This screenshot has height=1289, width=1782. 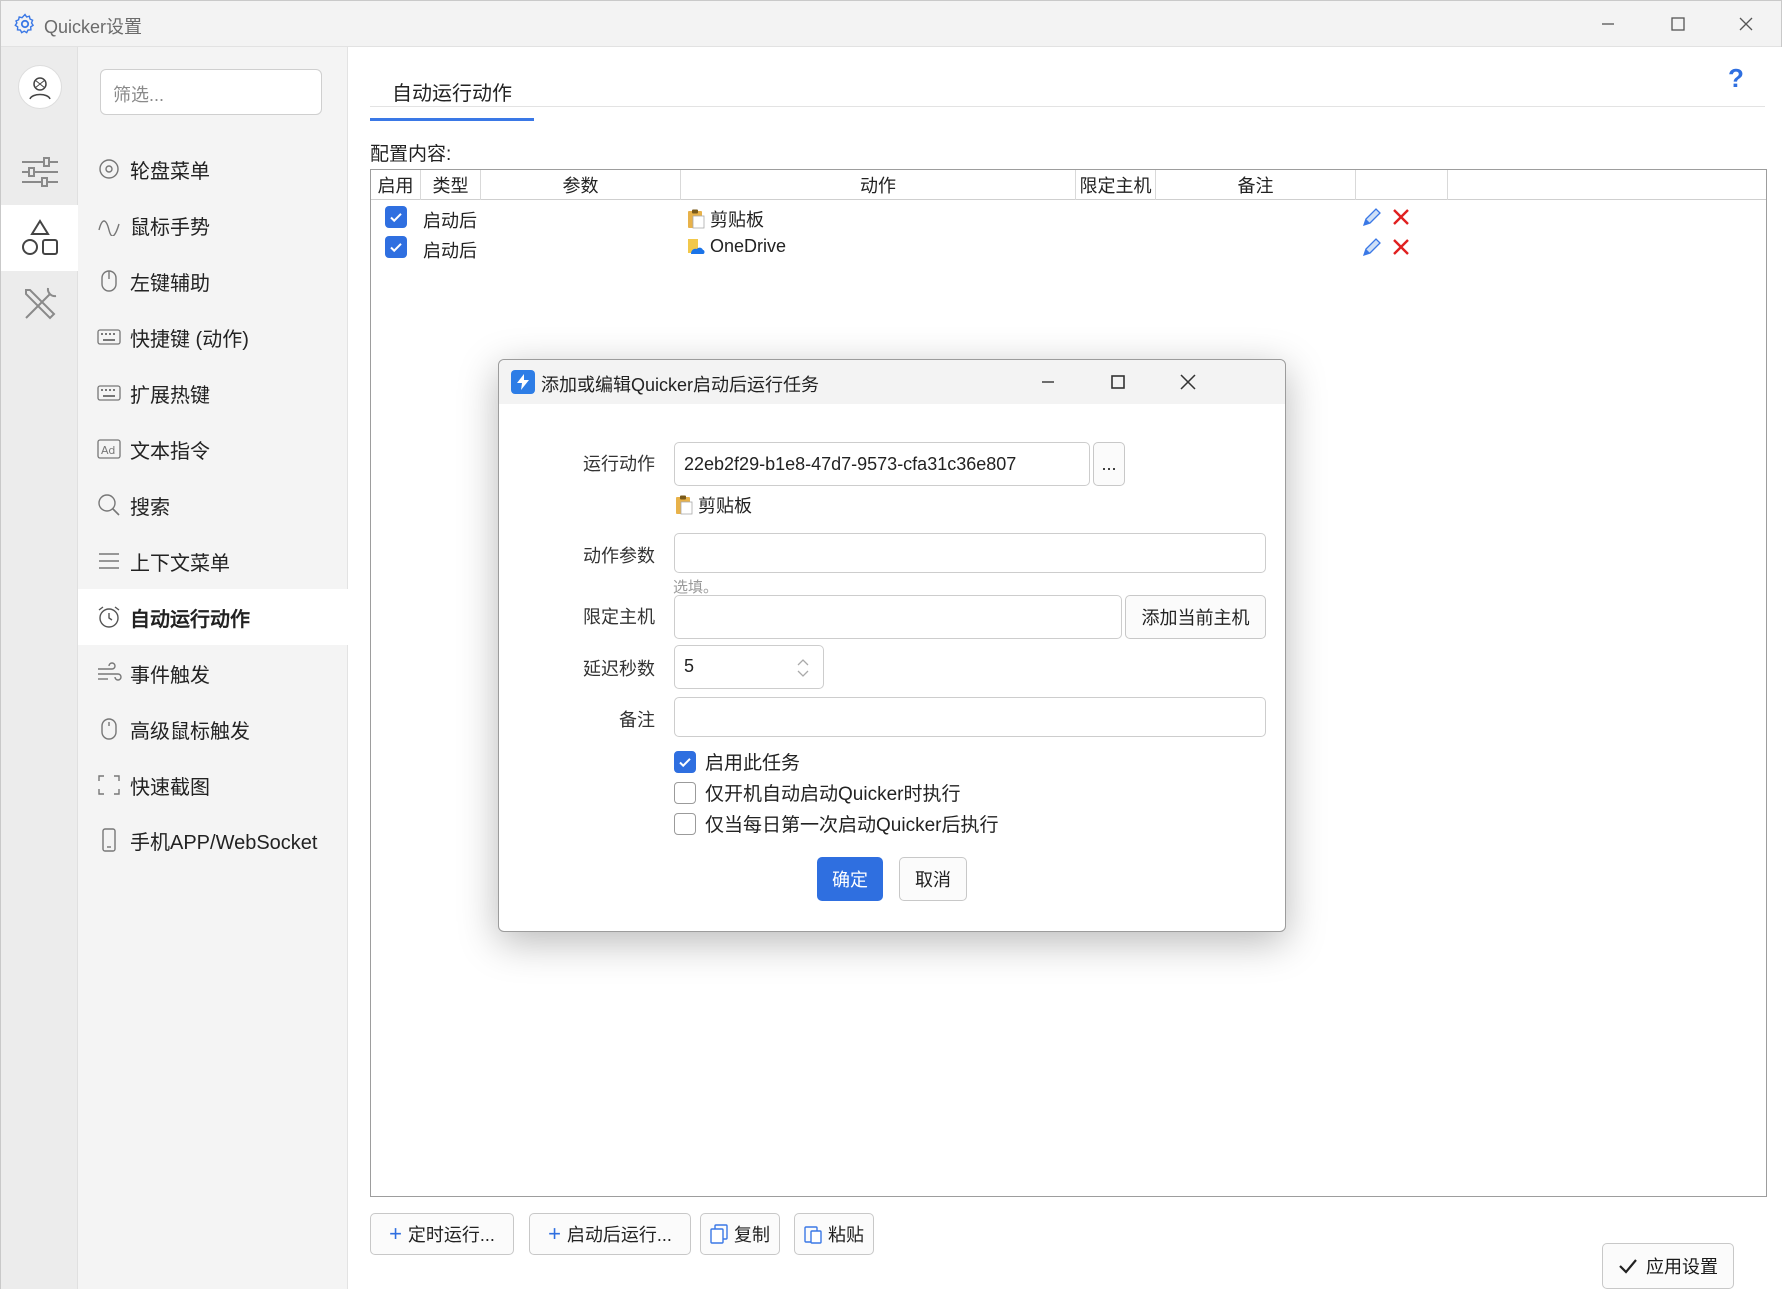 What do you see at coordinates (891, 24) in the screenshot?
I see `title-bar: Quicker设置` at bounding box center [891, 24].